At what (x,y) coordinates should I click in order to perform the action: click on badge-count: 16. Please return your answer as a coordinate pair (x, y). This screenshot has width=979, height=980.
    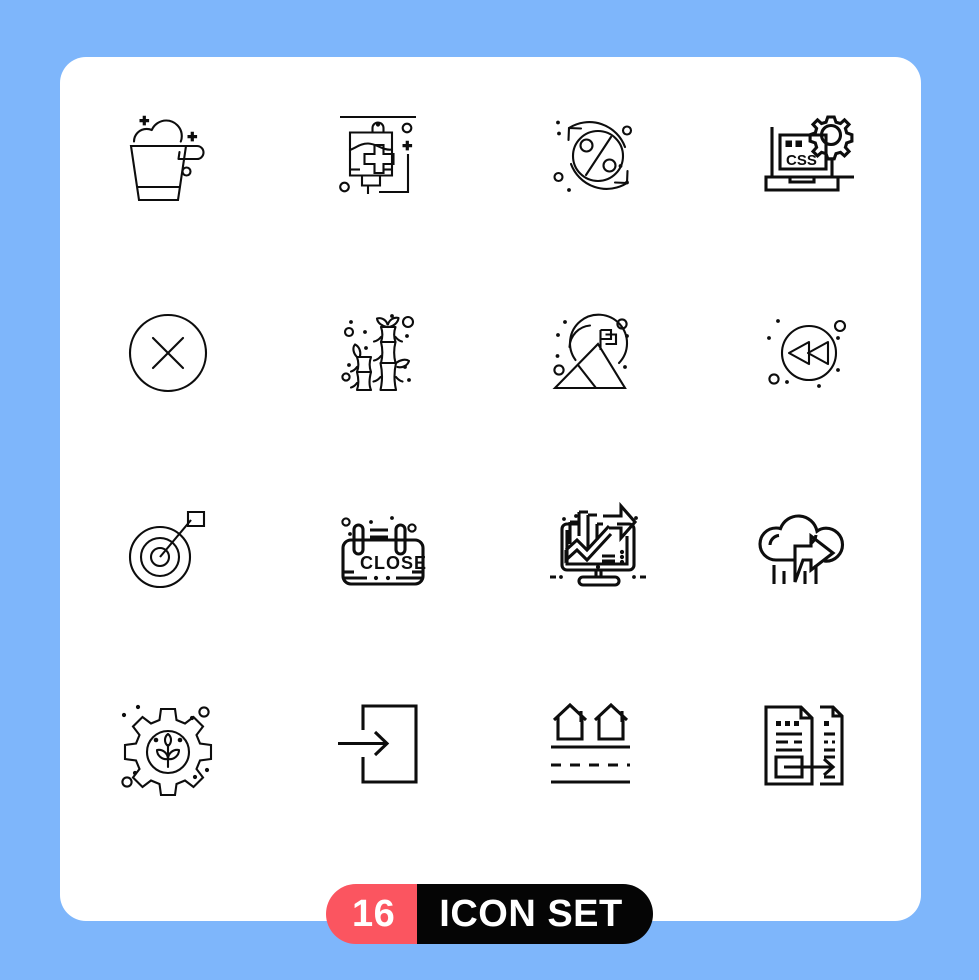
    Looking at the image, I should click on (372, 914).